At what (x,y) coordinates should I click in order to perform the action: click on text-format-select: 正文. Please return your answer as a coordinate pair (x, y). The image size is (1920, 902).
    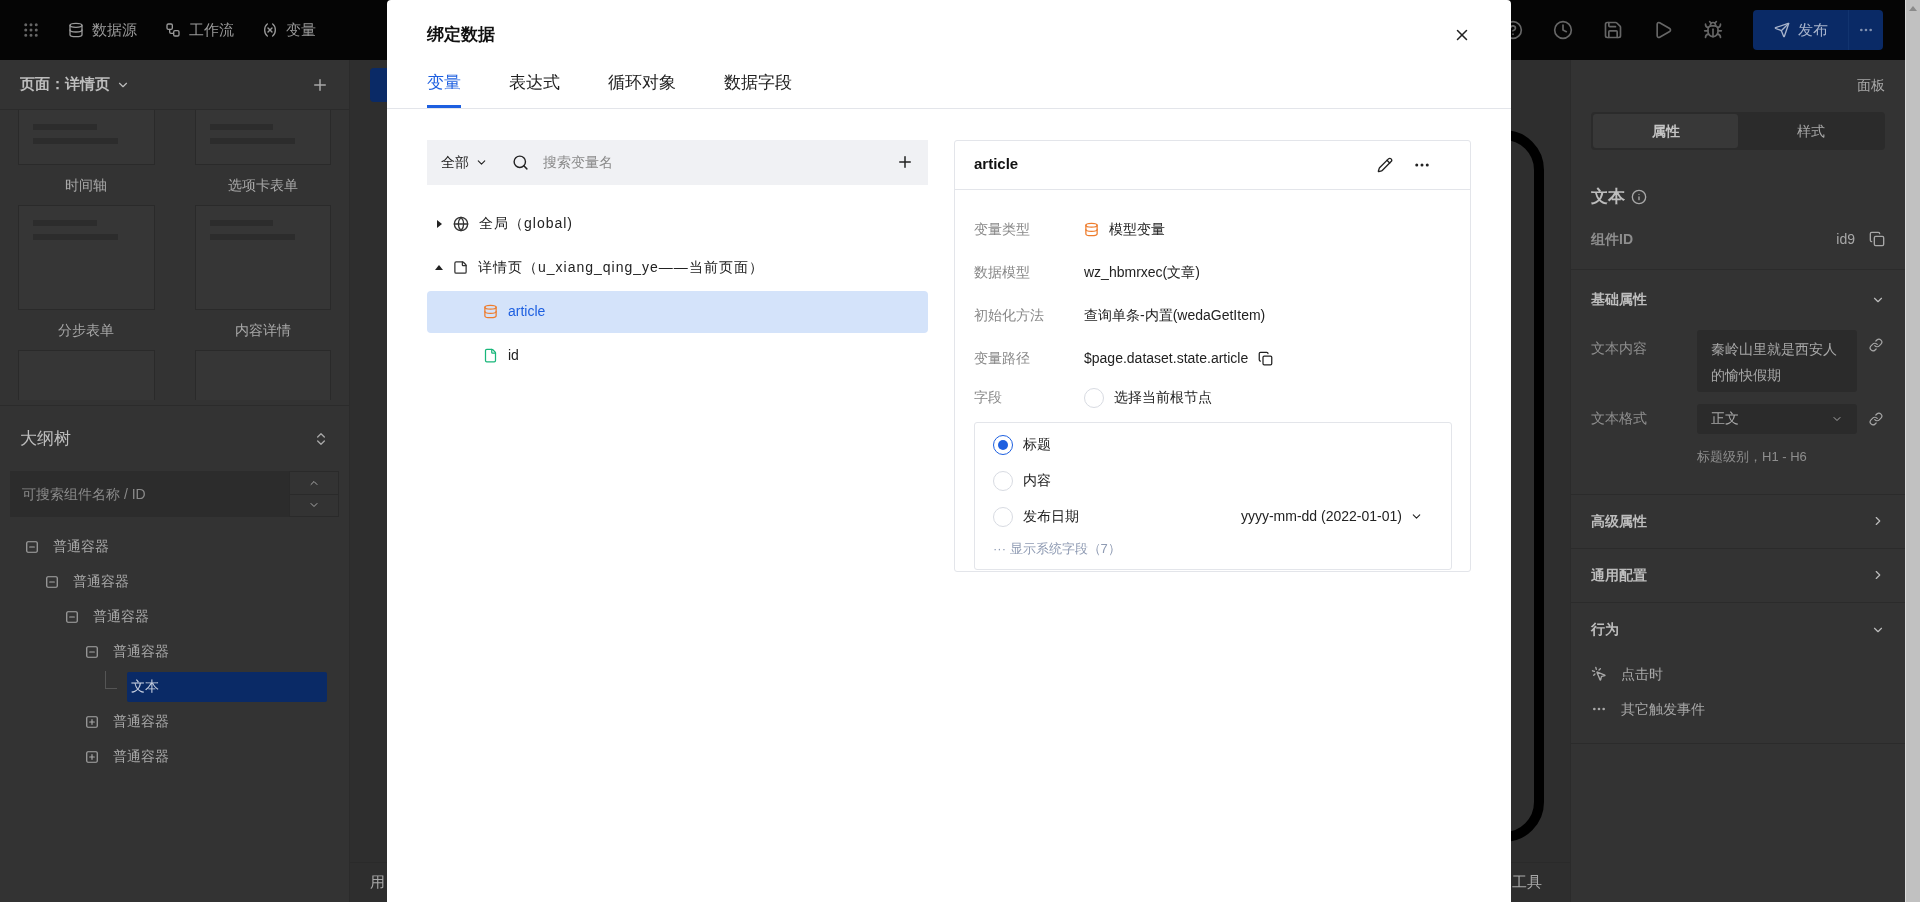
    Looking at the image, I should click on (1777, 418).